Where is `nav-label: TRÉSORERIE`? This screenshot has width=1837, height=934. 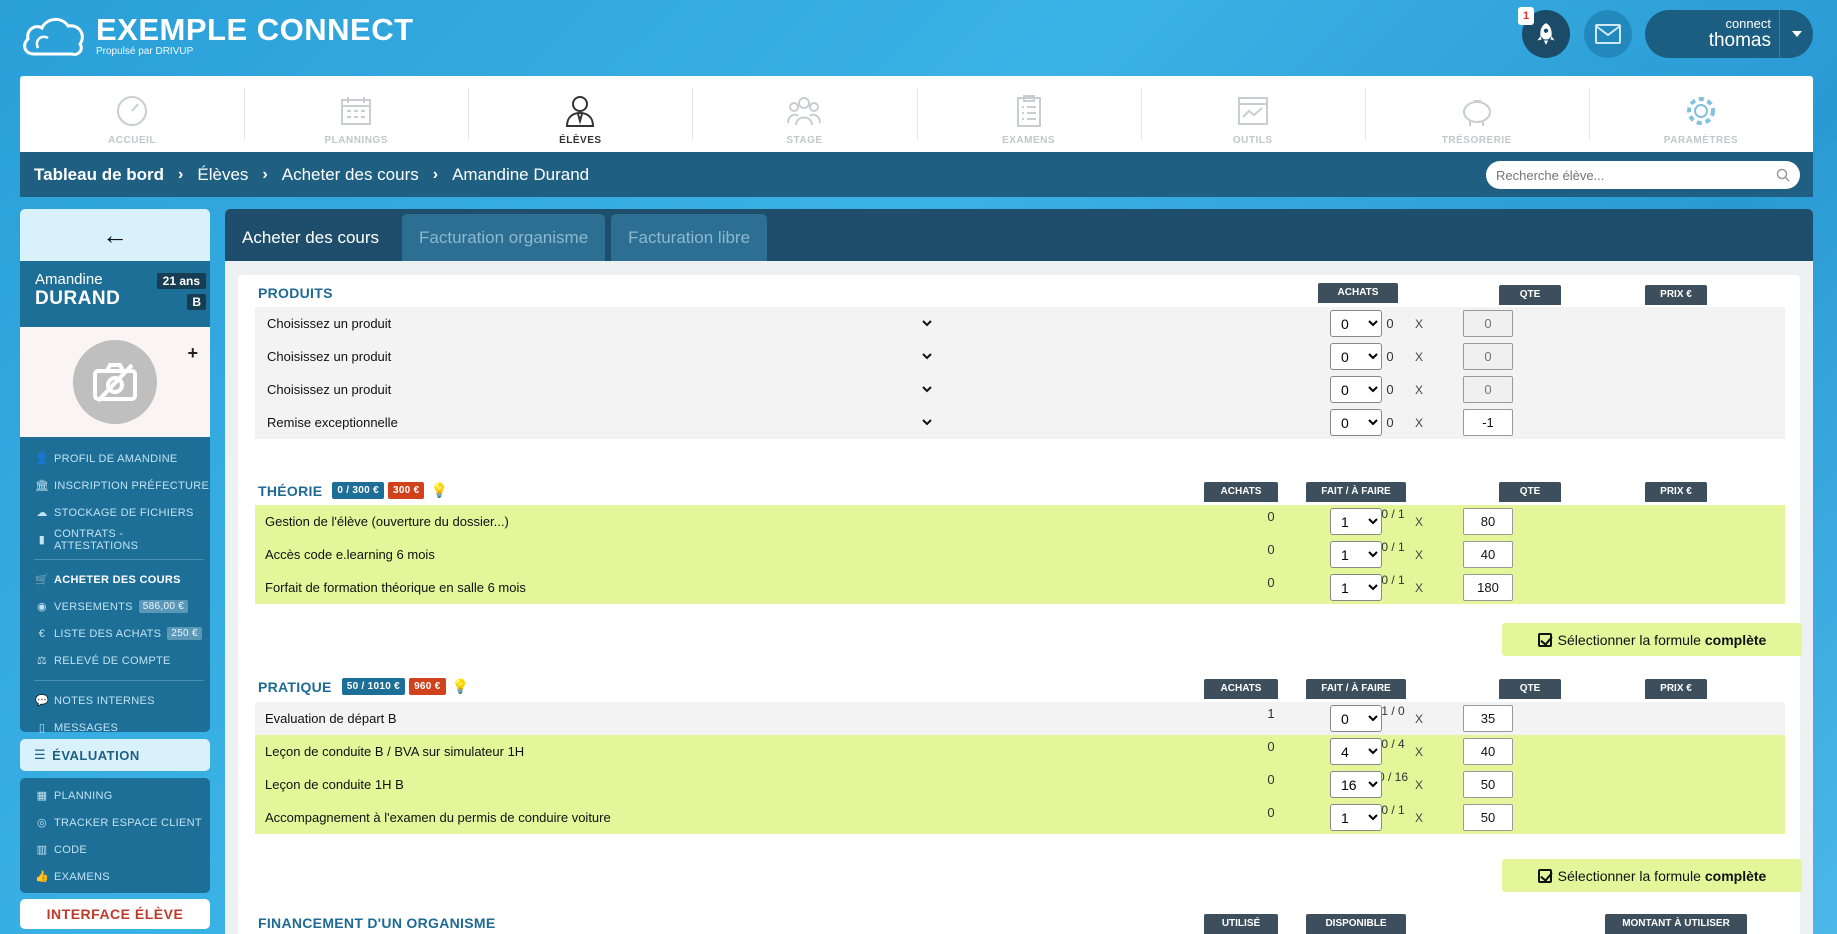 nav-label: TRÉSORERIE is located at coordinates (1476, 140).